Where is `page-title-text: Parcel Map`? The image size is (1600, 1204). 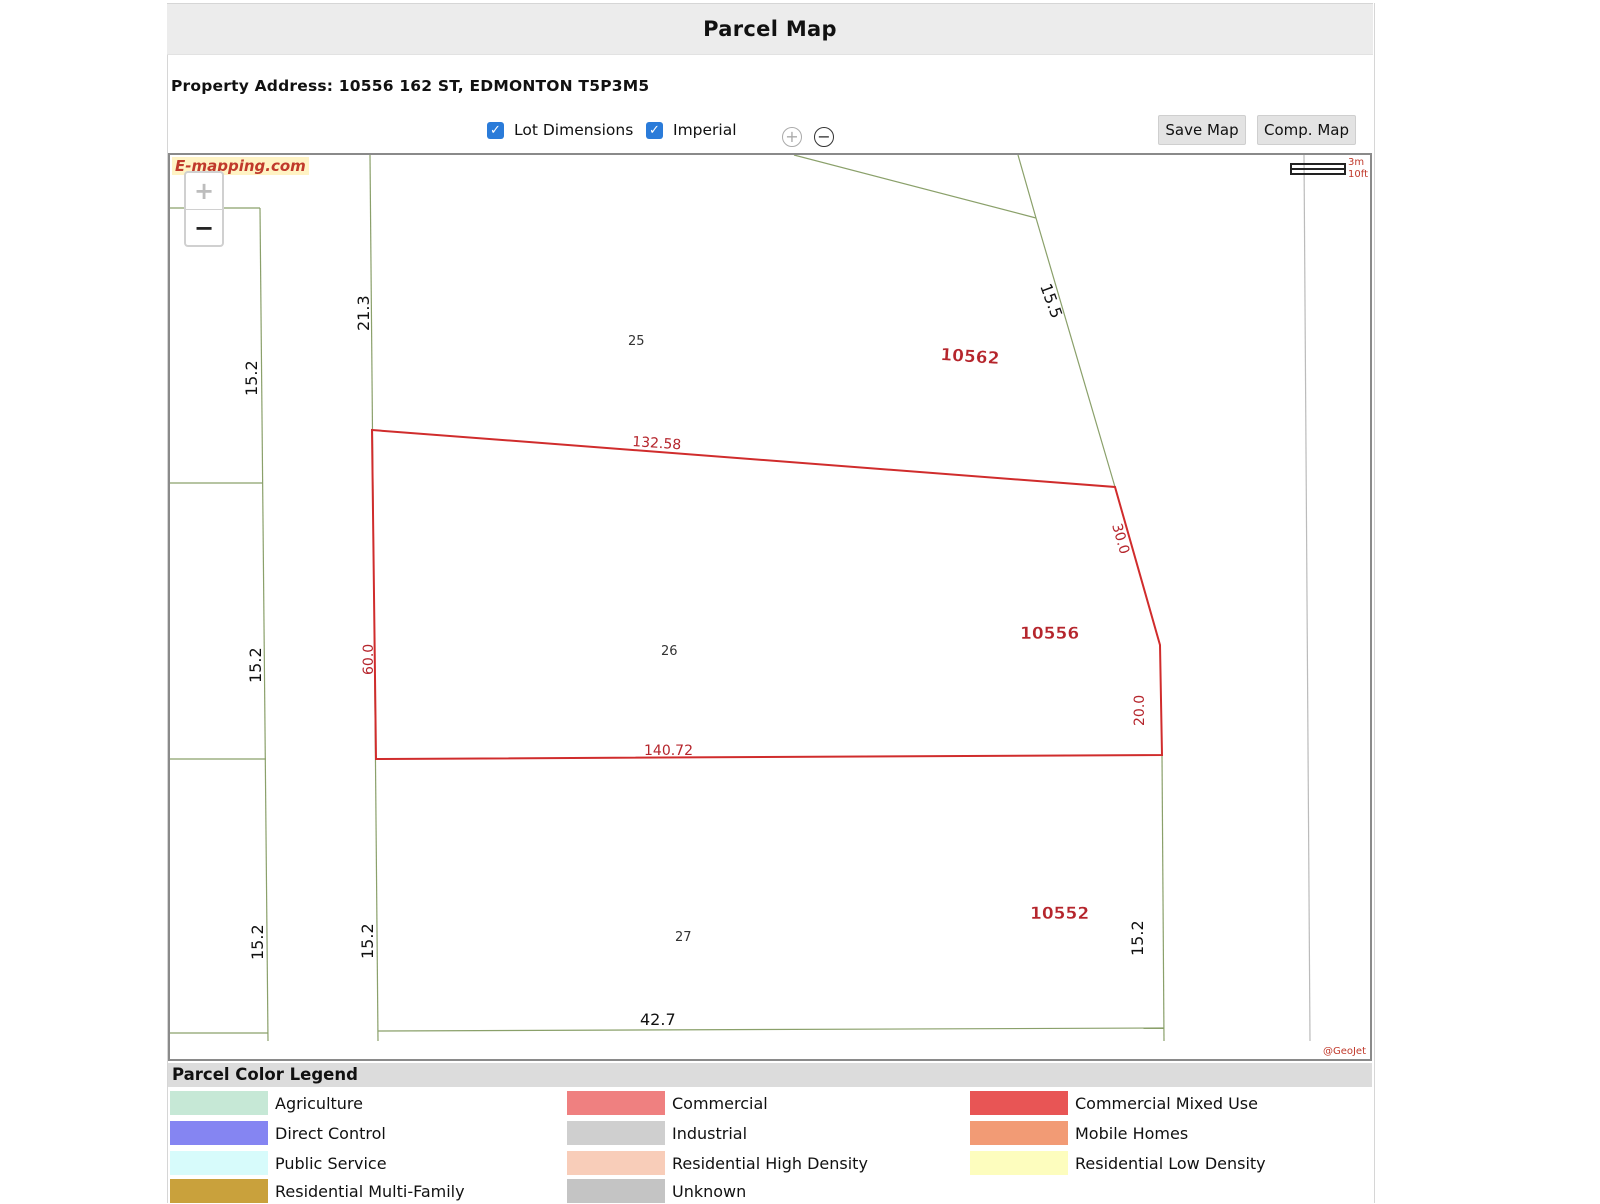
page-title-text: Parcel Map is located at coordinates (770, 29).